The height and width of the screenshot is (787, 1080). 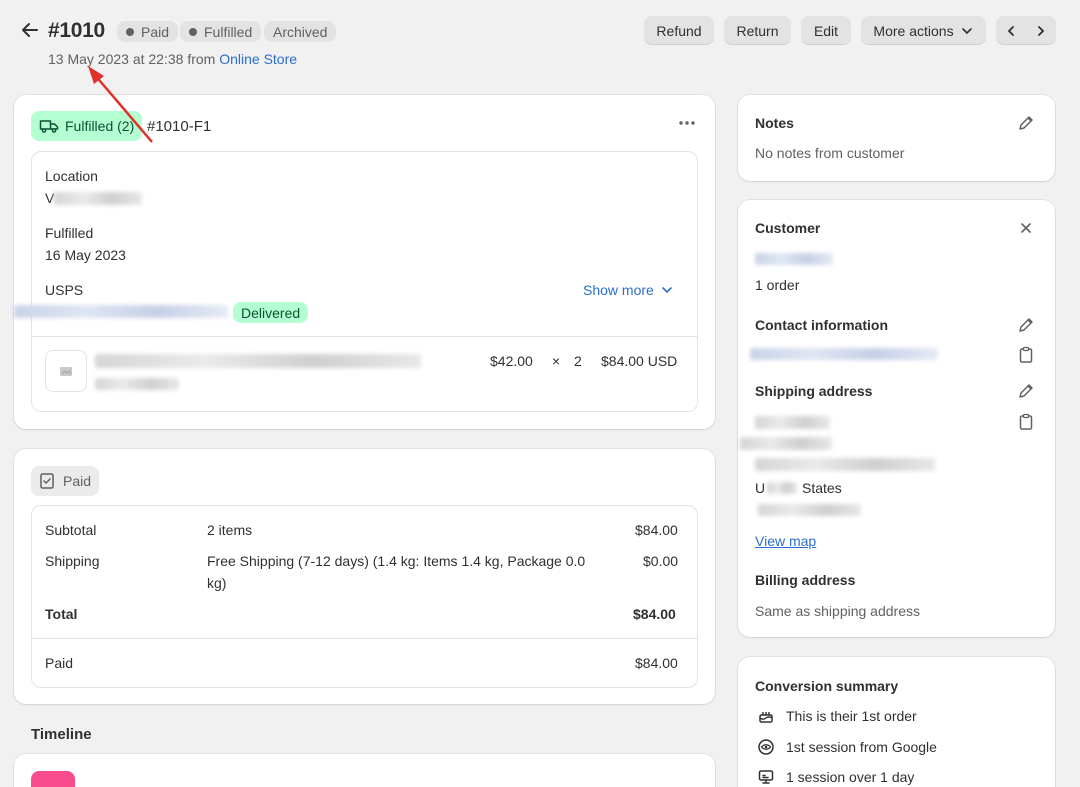 I want to click on item-unit-price: $42.00, so click(x=511, y=361).